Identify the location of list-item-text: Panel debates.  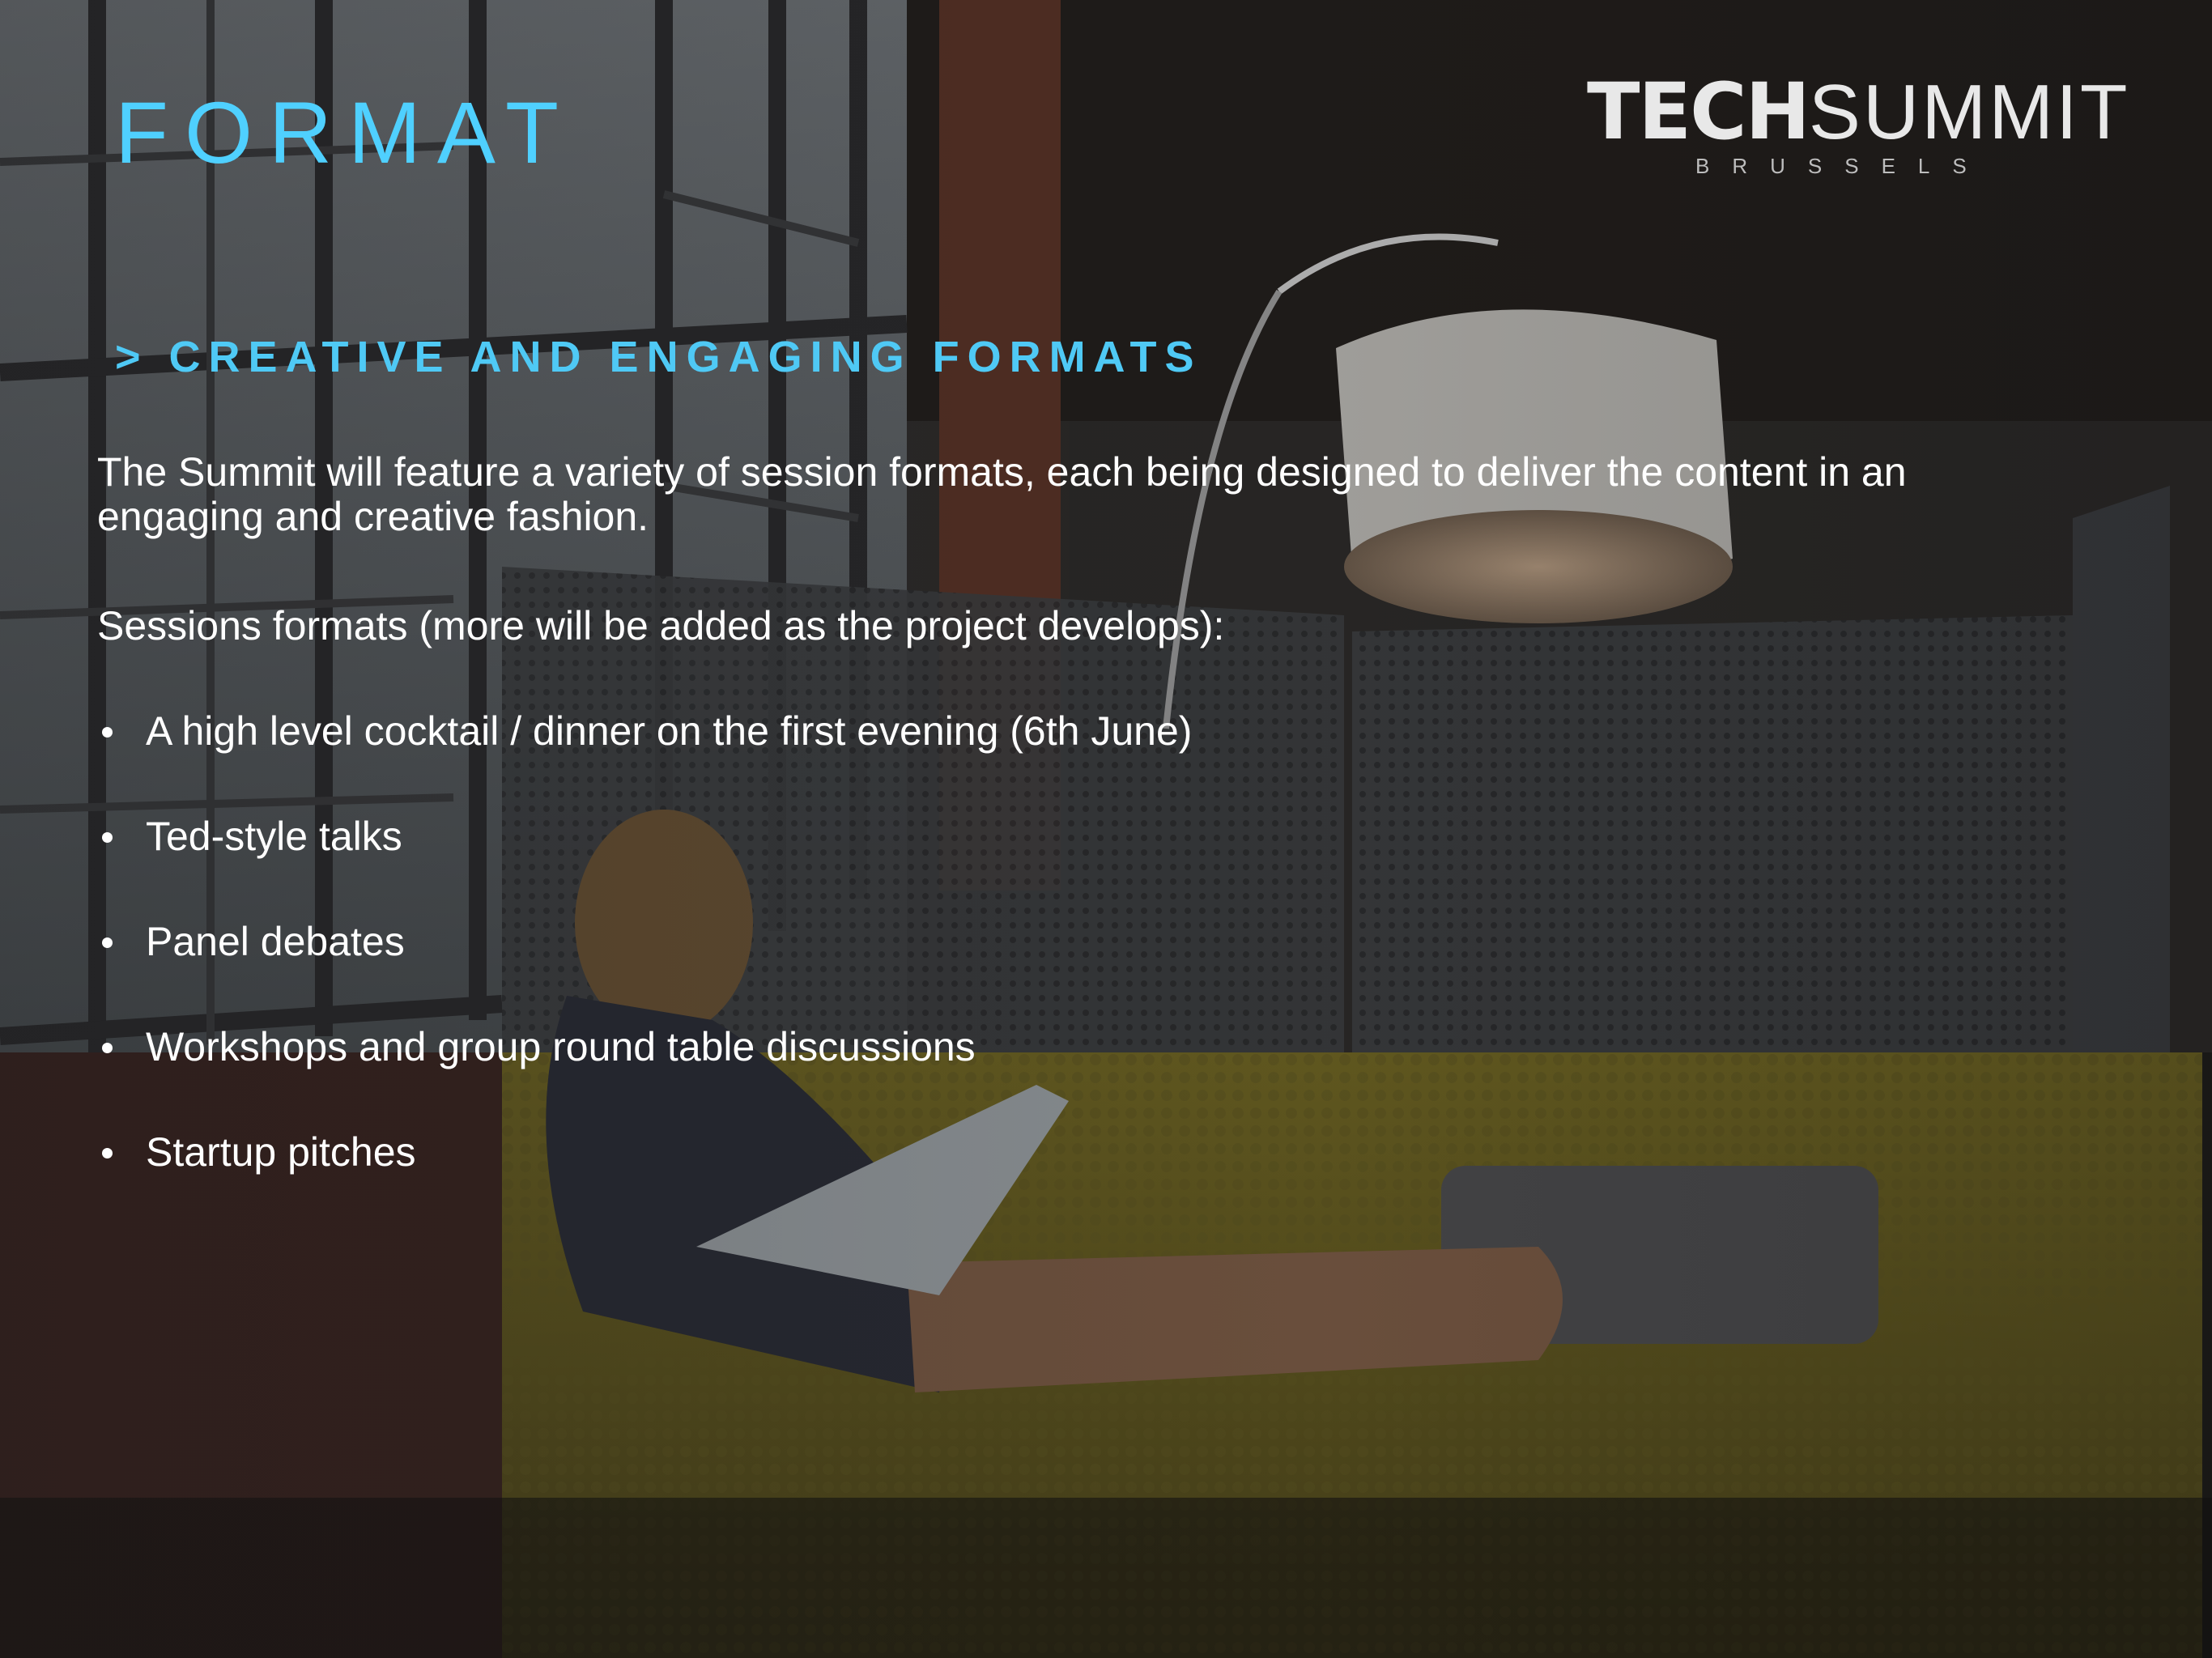
(276, 941).